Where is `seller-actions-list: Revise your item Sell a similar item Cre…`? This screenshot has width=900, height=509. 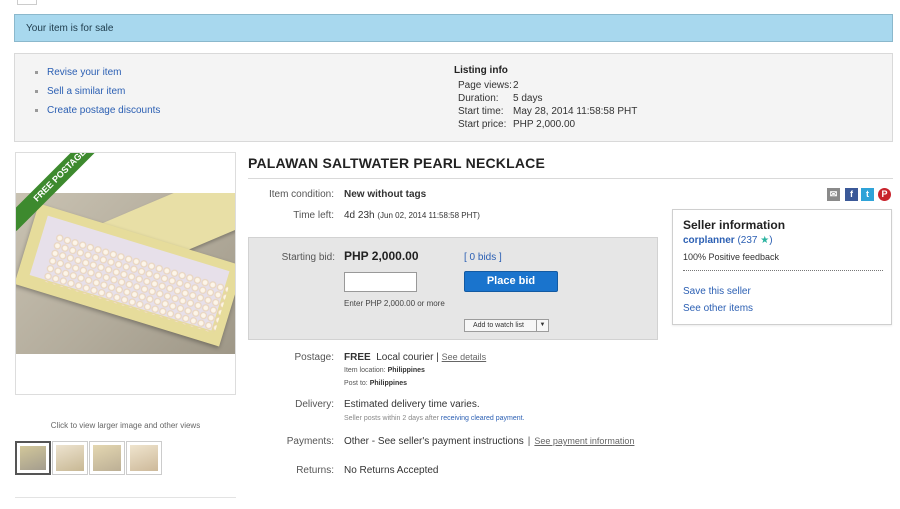
seller-actions-list: Revise your item Sell a similar item Cre… is located at coordinates (97, 94).